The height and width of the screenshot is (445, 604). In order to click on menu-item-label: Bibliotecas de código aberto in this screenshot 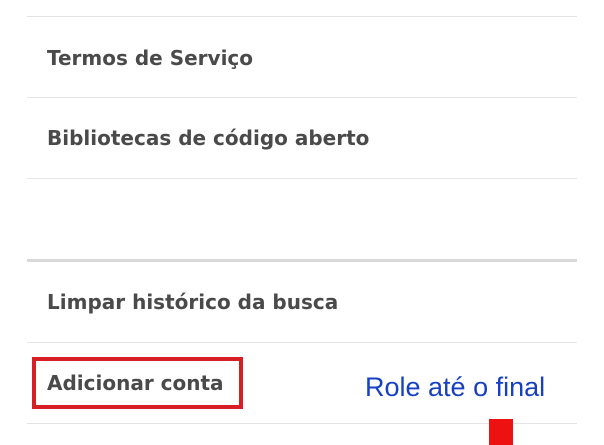, I will do `click(208, 138)`.